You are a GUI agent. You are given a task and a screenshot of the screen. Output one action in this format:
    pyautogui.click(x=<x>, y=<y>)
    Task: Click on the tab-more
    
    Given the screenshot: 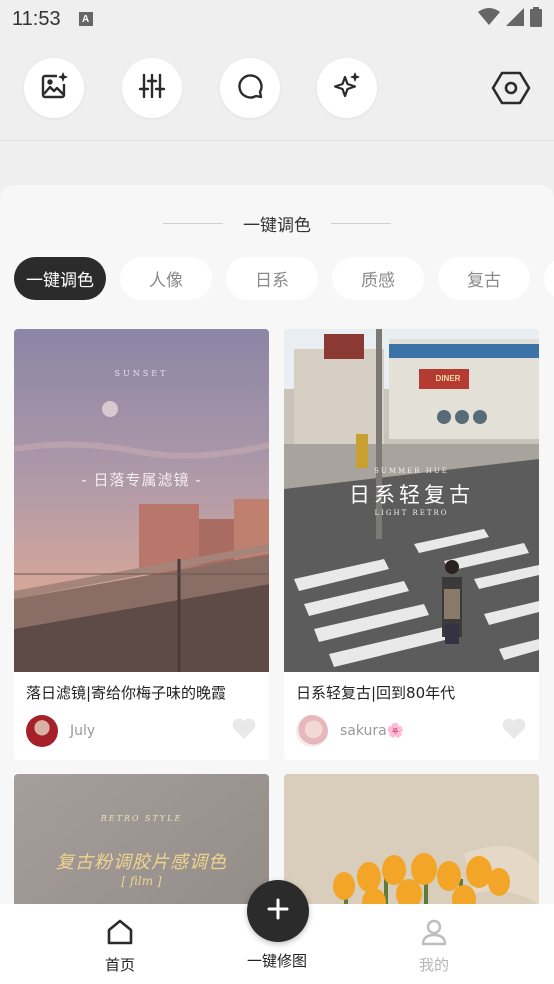 What is the action you would take?
    pyautogui.click(x=549, y=278)
    